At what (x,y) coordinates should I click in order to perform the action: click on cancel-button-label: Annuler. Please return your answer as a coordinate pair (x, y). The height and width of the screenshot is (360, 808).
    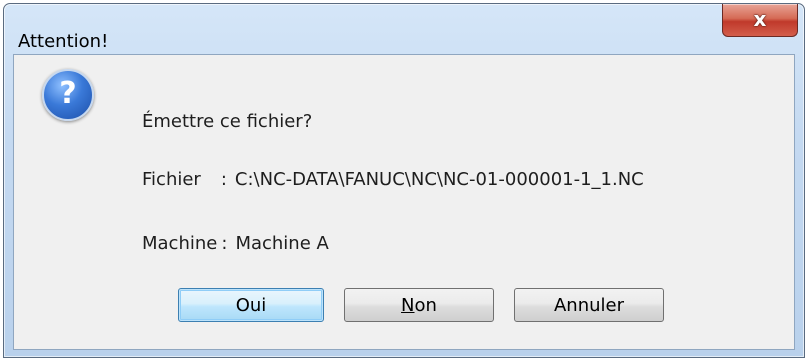
    Looking at the image, I should click on (588, 305).